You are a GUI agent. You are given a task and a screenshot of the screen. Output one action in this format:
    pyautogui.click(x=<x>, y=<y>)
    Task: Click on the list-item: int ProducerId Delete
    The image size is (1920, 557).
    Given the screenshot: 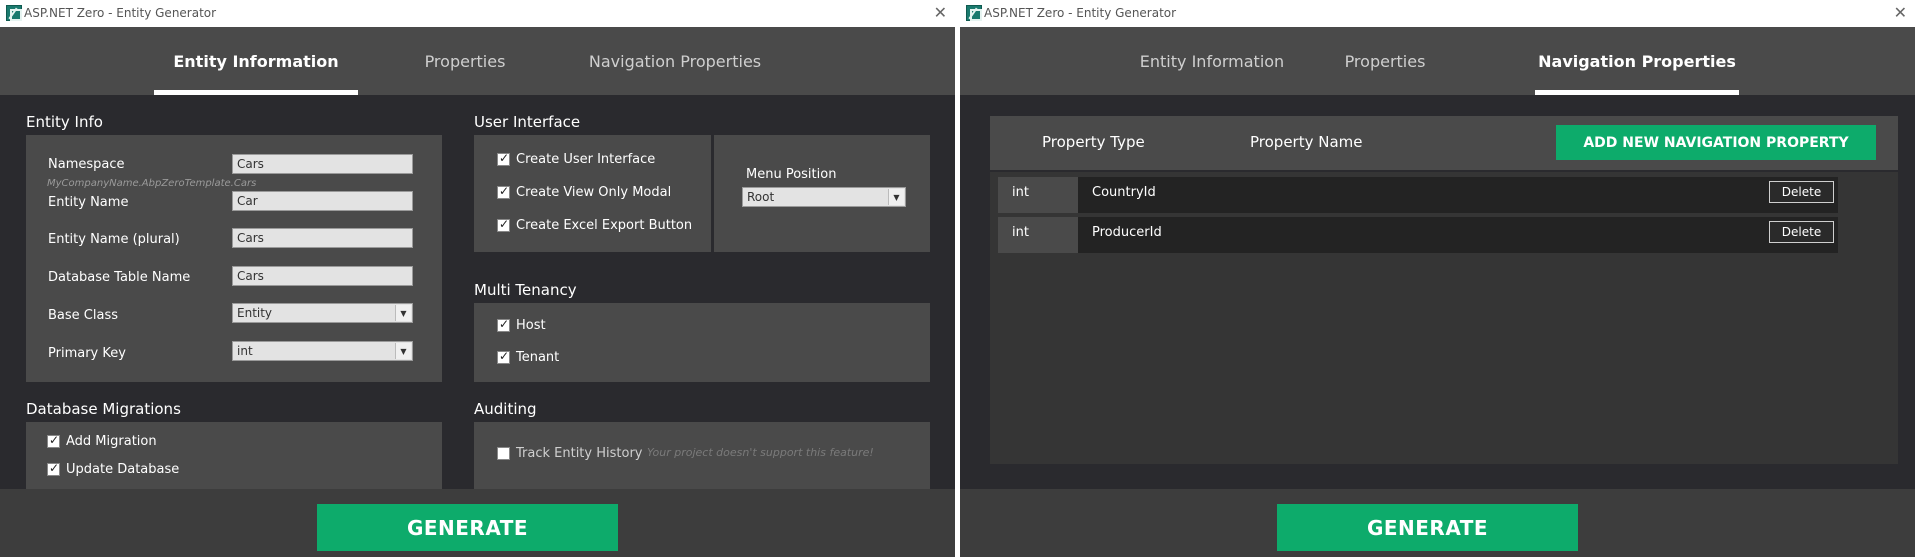 What is the action you would take?
    pyautogui.click(x=1418, y=235)
    